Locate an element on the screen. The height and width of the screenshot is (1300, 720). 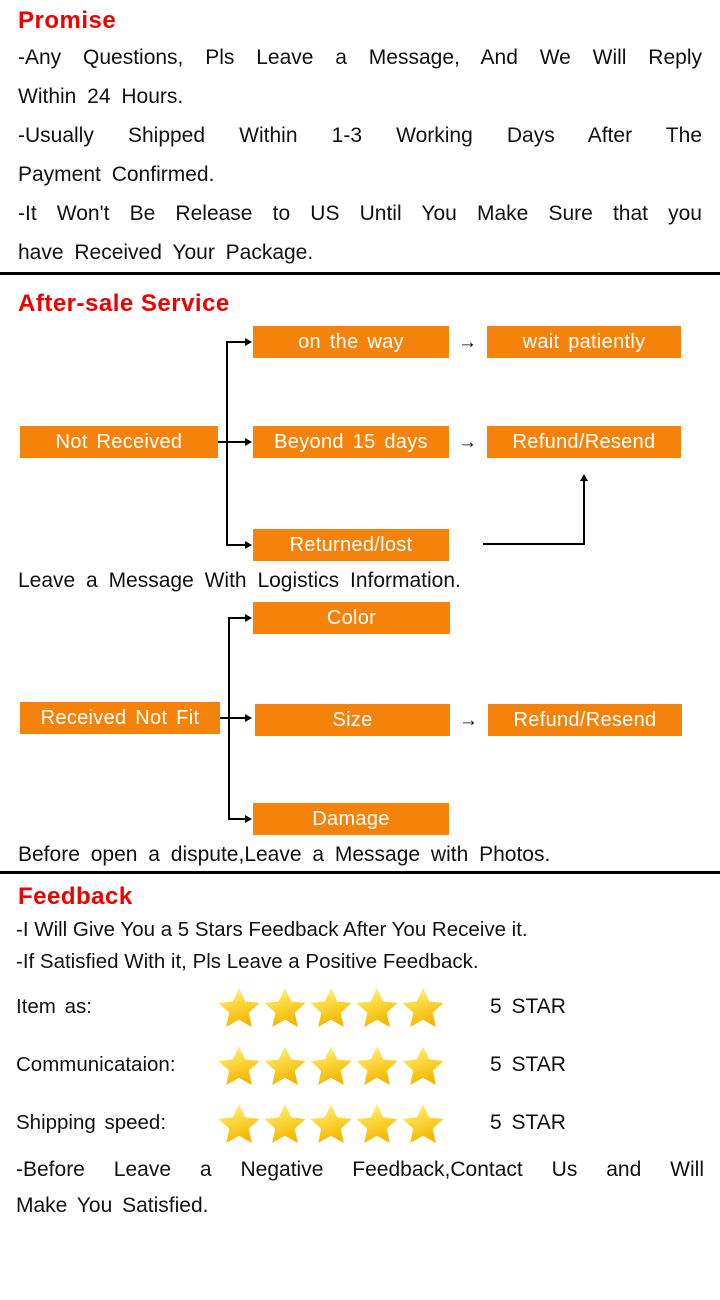
promise-line-2: Within 24 Hours. is located at coordinates (101, 96).